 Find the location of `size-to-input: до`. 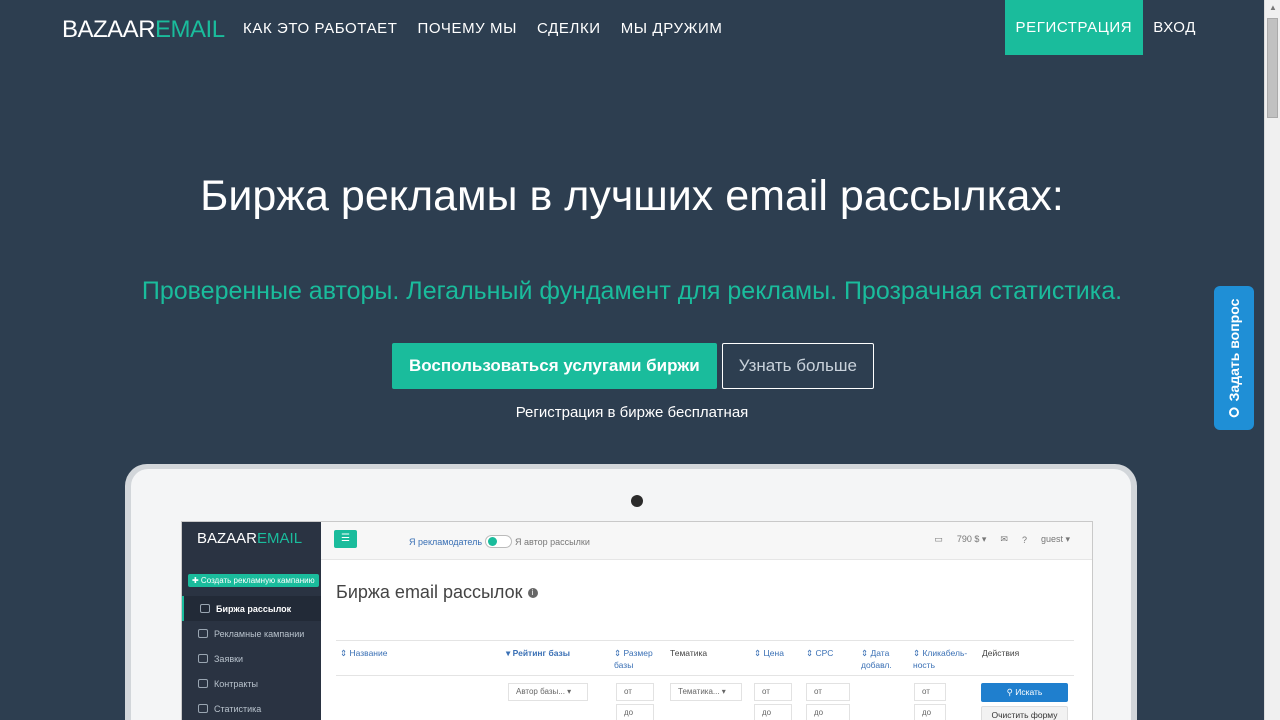

size-to-input: до is located at coordinates (635, 712).